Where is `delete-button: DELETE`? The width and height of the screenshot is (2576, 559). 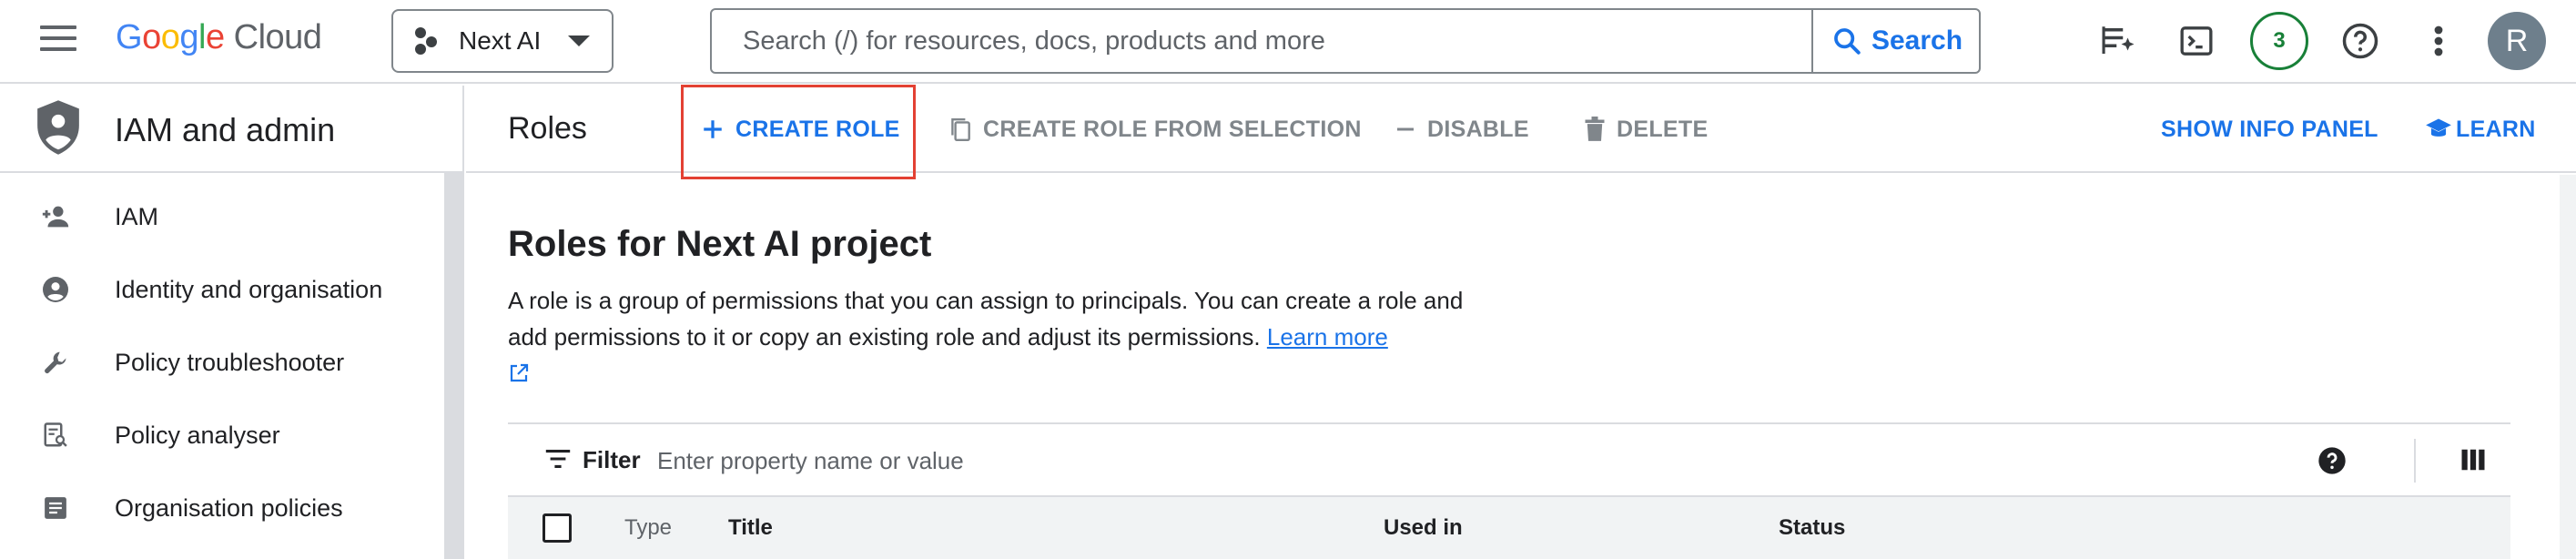
delete-button: DELETE is located at coordinates (1646, 129).